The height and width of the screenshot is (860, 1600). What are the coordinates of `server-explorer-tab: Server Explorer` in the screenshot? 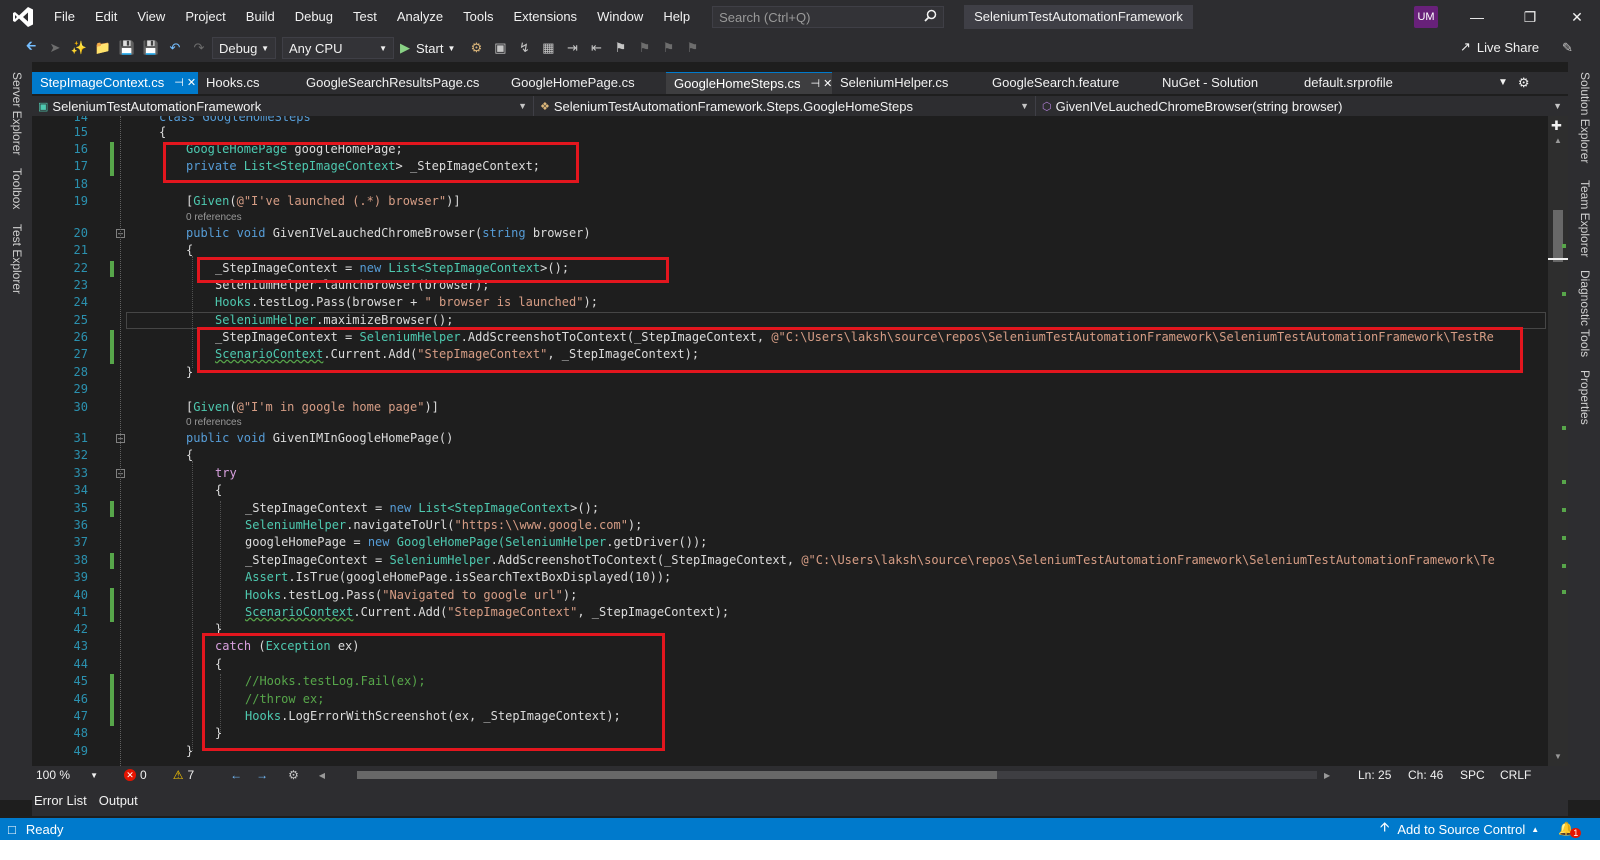 It's located at (17, 113).